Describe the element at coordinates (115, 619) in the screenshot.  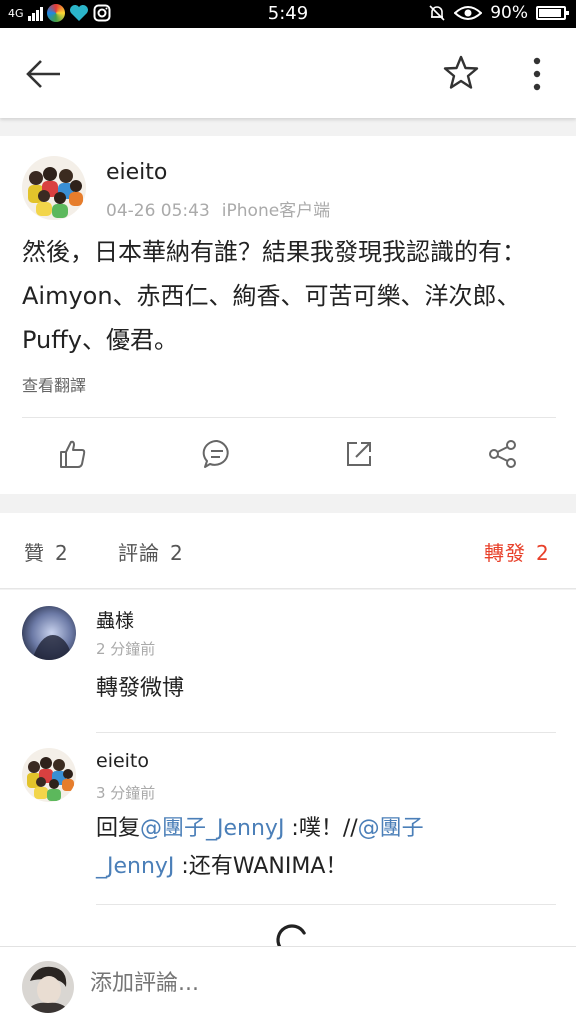
I see `commenter-name: 蟲様` at that location.